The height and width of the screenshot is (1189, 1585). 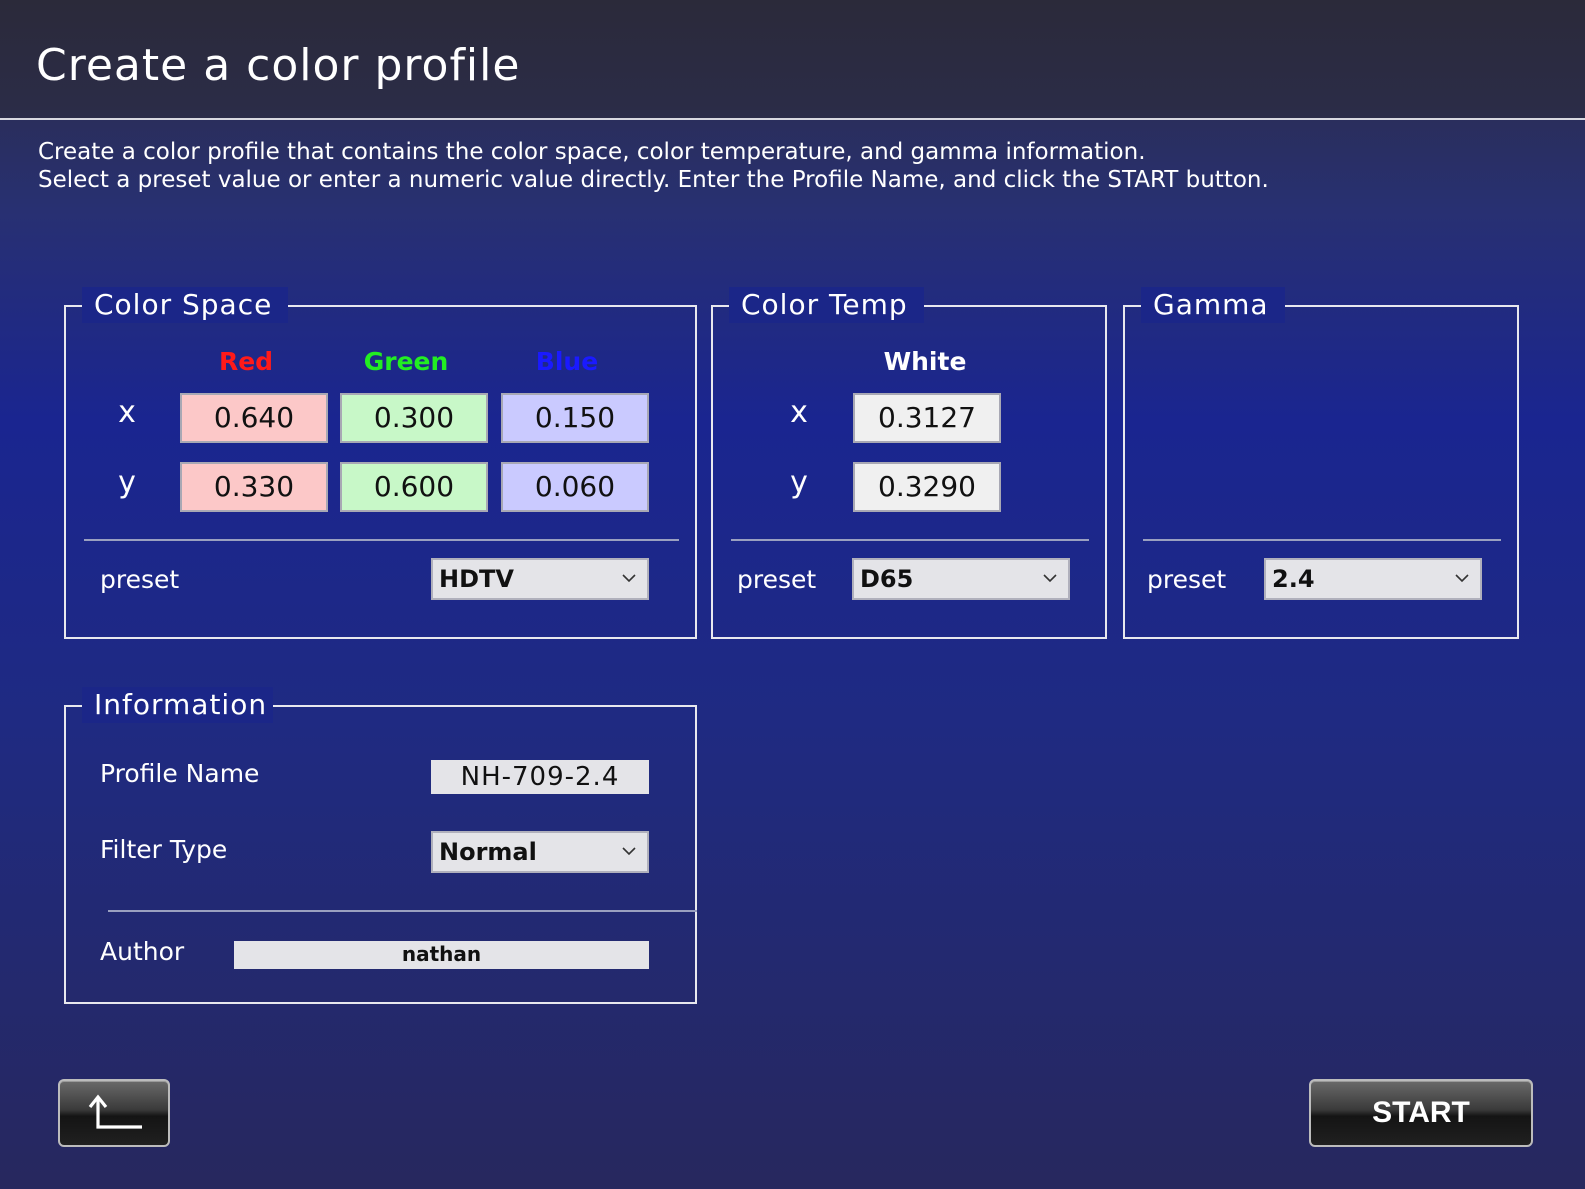 I want to click on color-space-title: Color Space, so click(x=185, y=305).